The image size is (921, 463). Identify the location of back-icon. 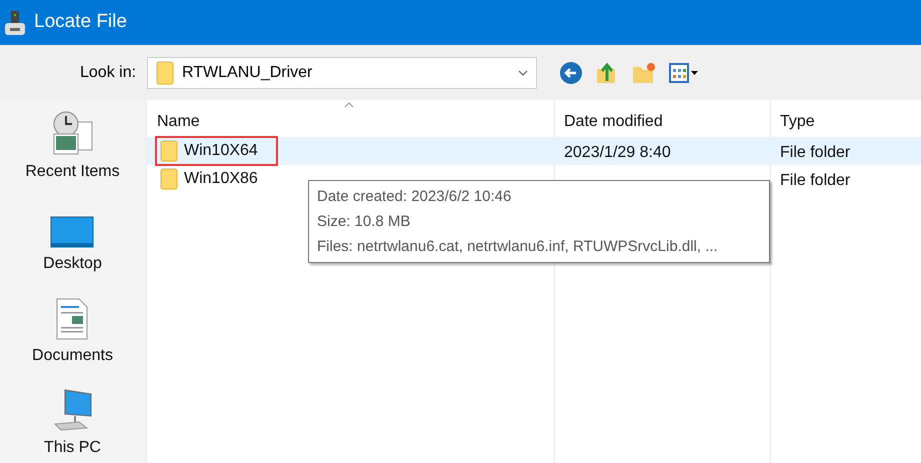
(571, 72).